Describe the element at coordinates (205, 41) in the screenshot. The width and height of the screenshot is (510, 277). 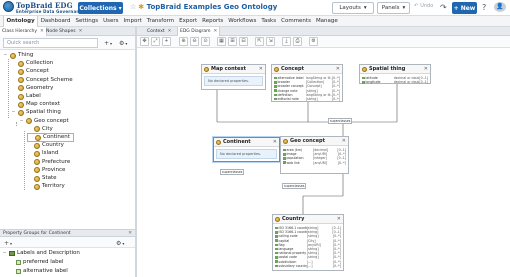
I see `reset-zoom-icon: ⊙` at that location.